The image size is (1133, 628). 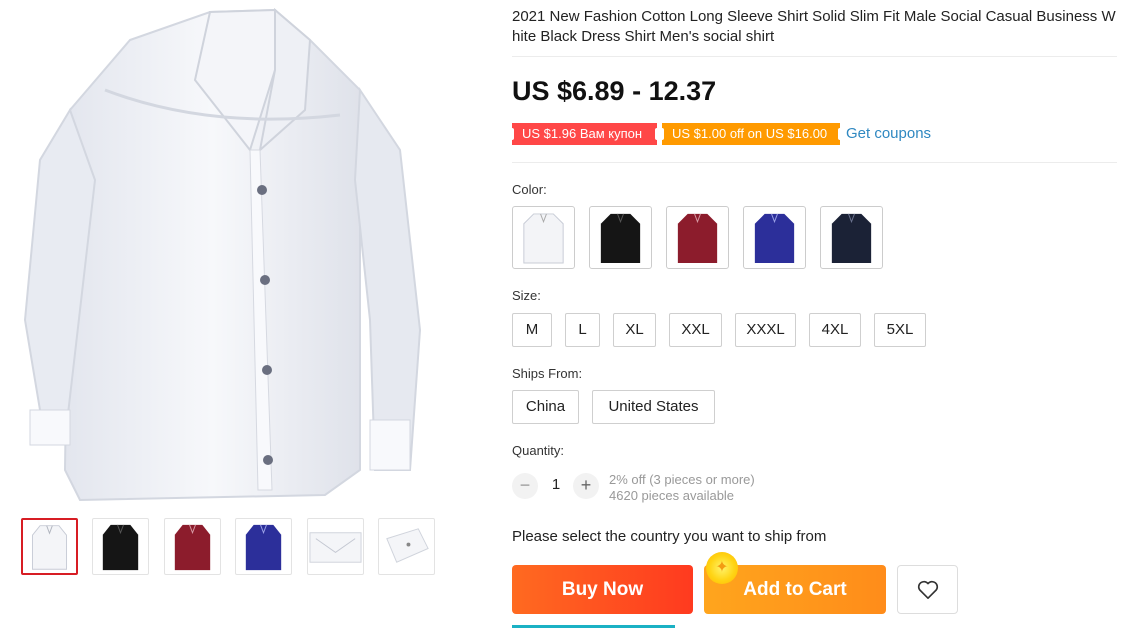 I want to click on quantity-label: Quantity:, so click(x=538, y=450).